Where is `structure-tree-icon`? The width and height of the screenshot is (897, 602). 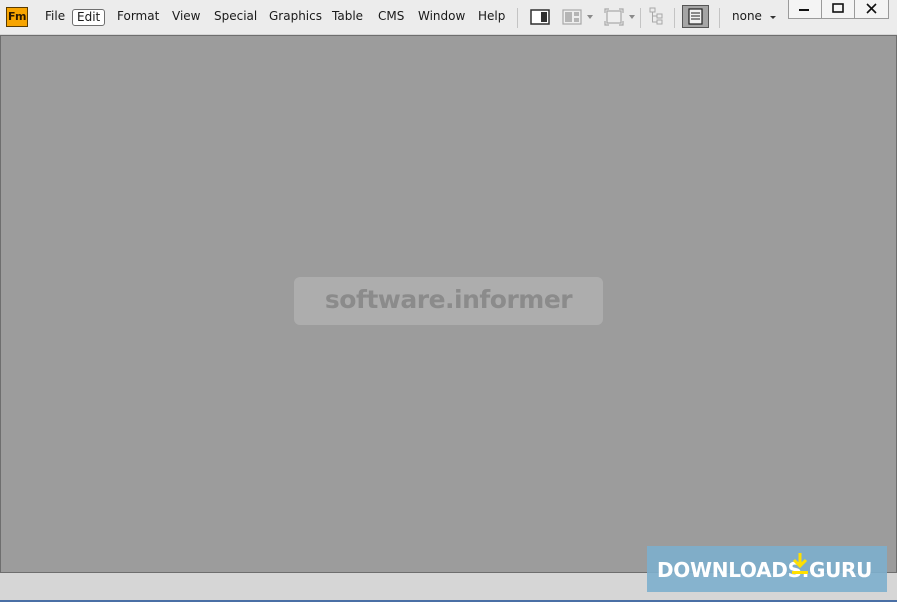
structure-tree-icon is located at coordinates (656, 16).